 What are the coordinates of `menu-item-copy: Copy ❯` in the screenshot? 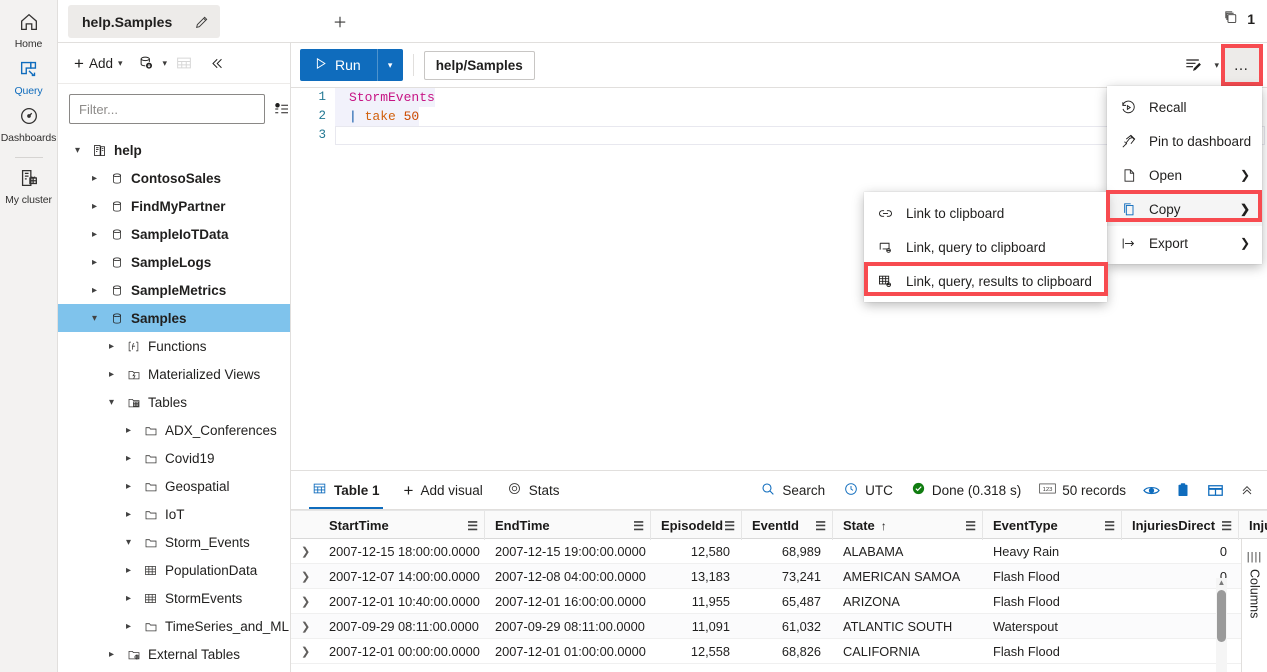 It's located at (1184, 209).